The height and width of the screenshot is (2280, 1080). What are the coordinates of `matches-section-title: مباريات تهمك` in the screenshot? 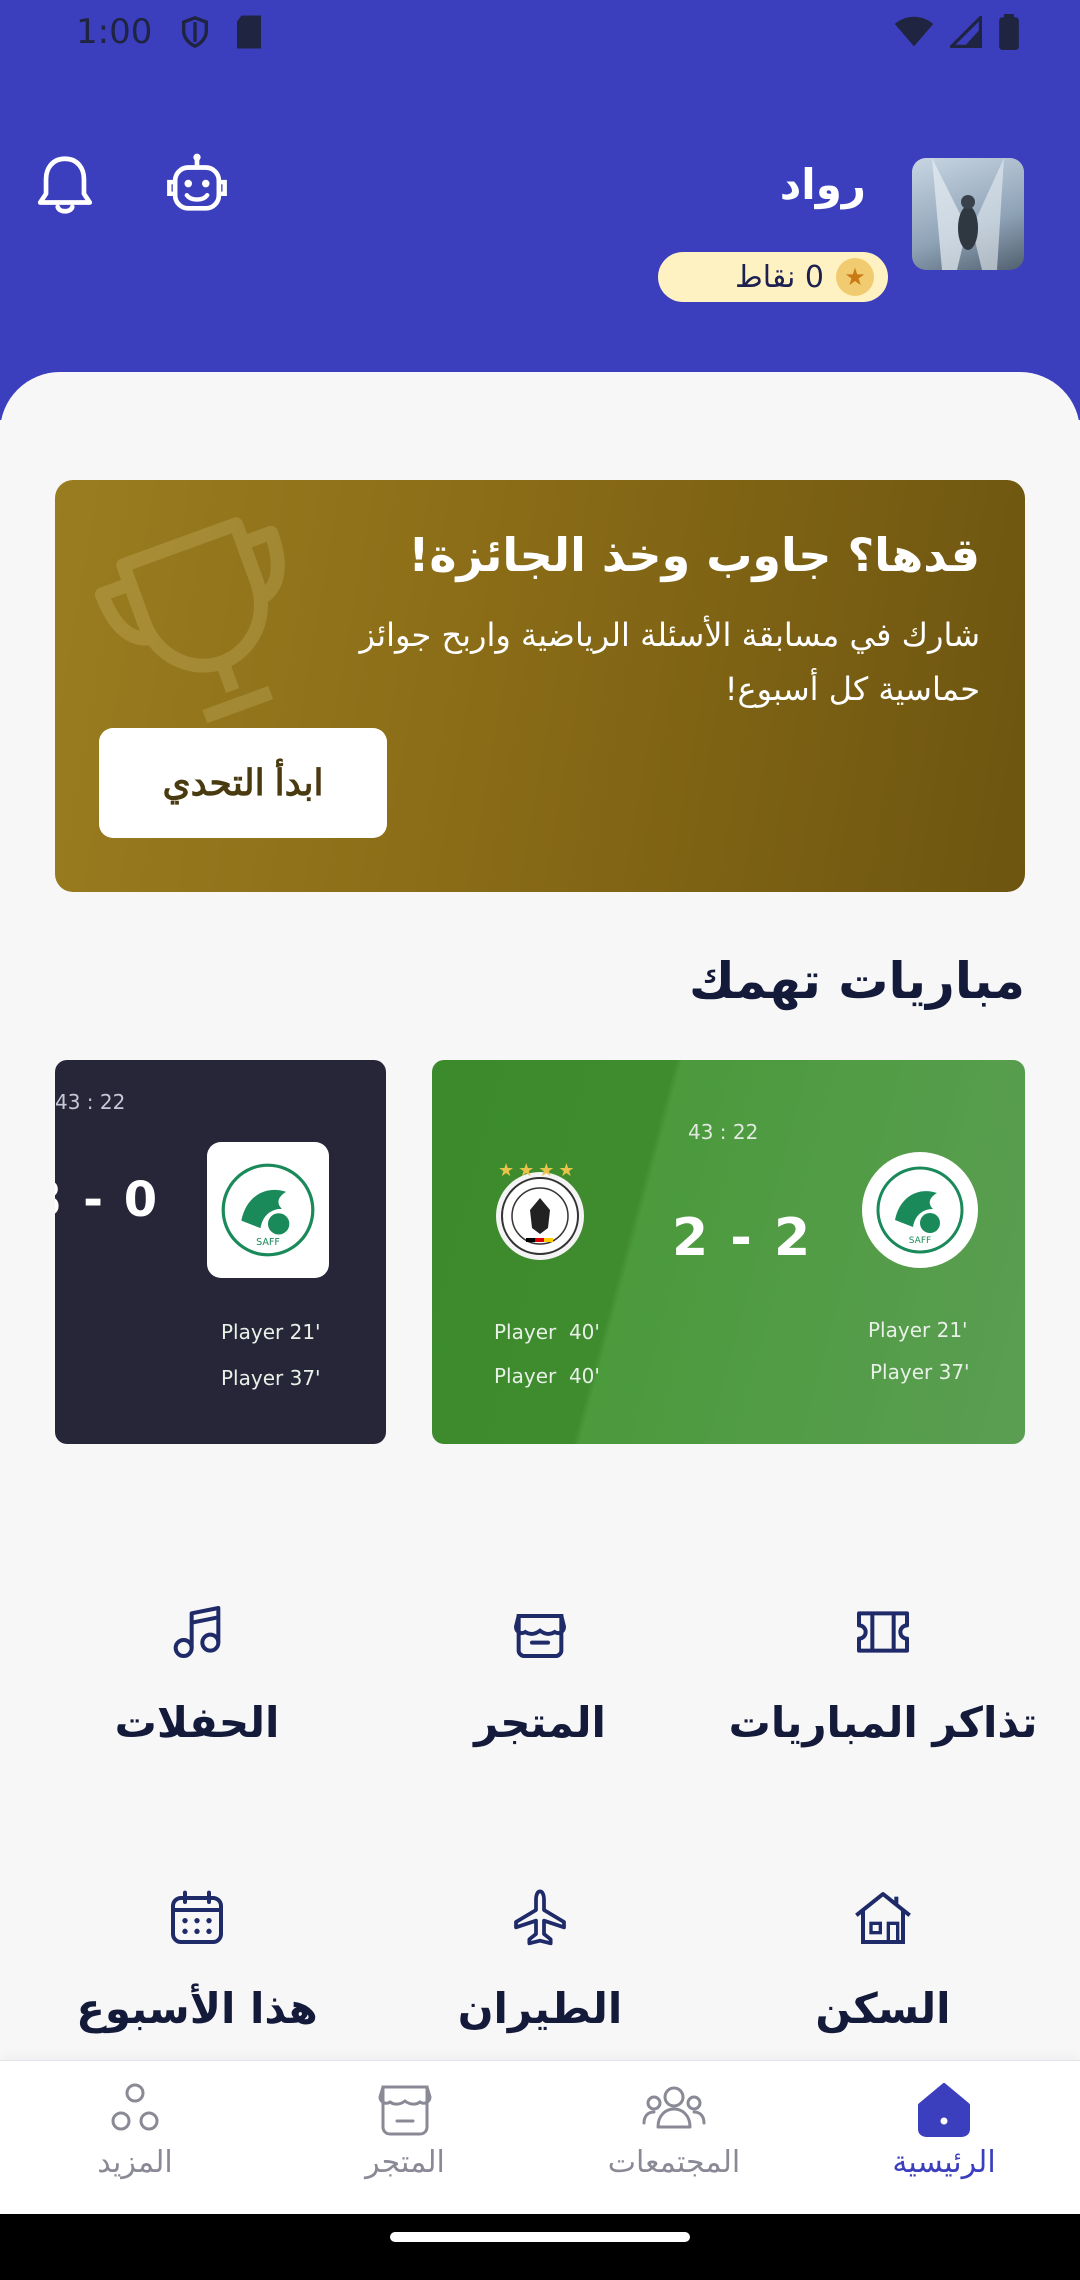 It's located at (857, 981).